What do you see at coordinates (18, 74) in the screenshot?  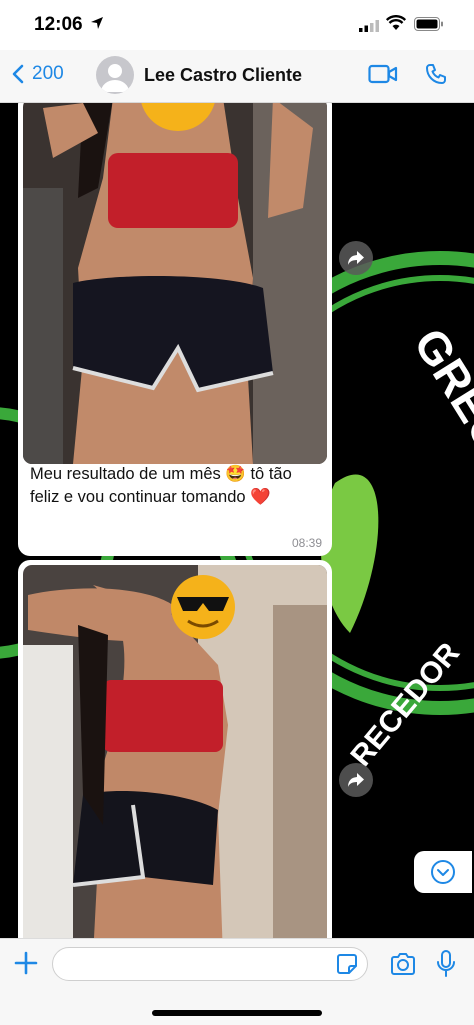 I see `chevron-left-icon` at bounding box center [18, 74].